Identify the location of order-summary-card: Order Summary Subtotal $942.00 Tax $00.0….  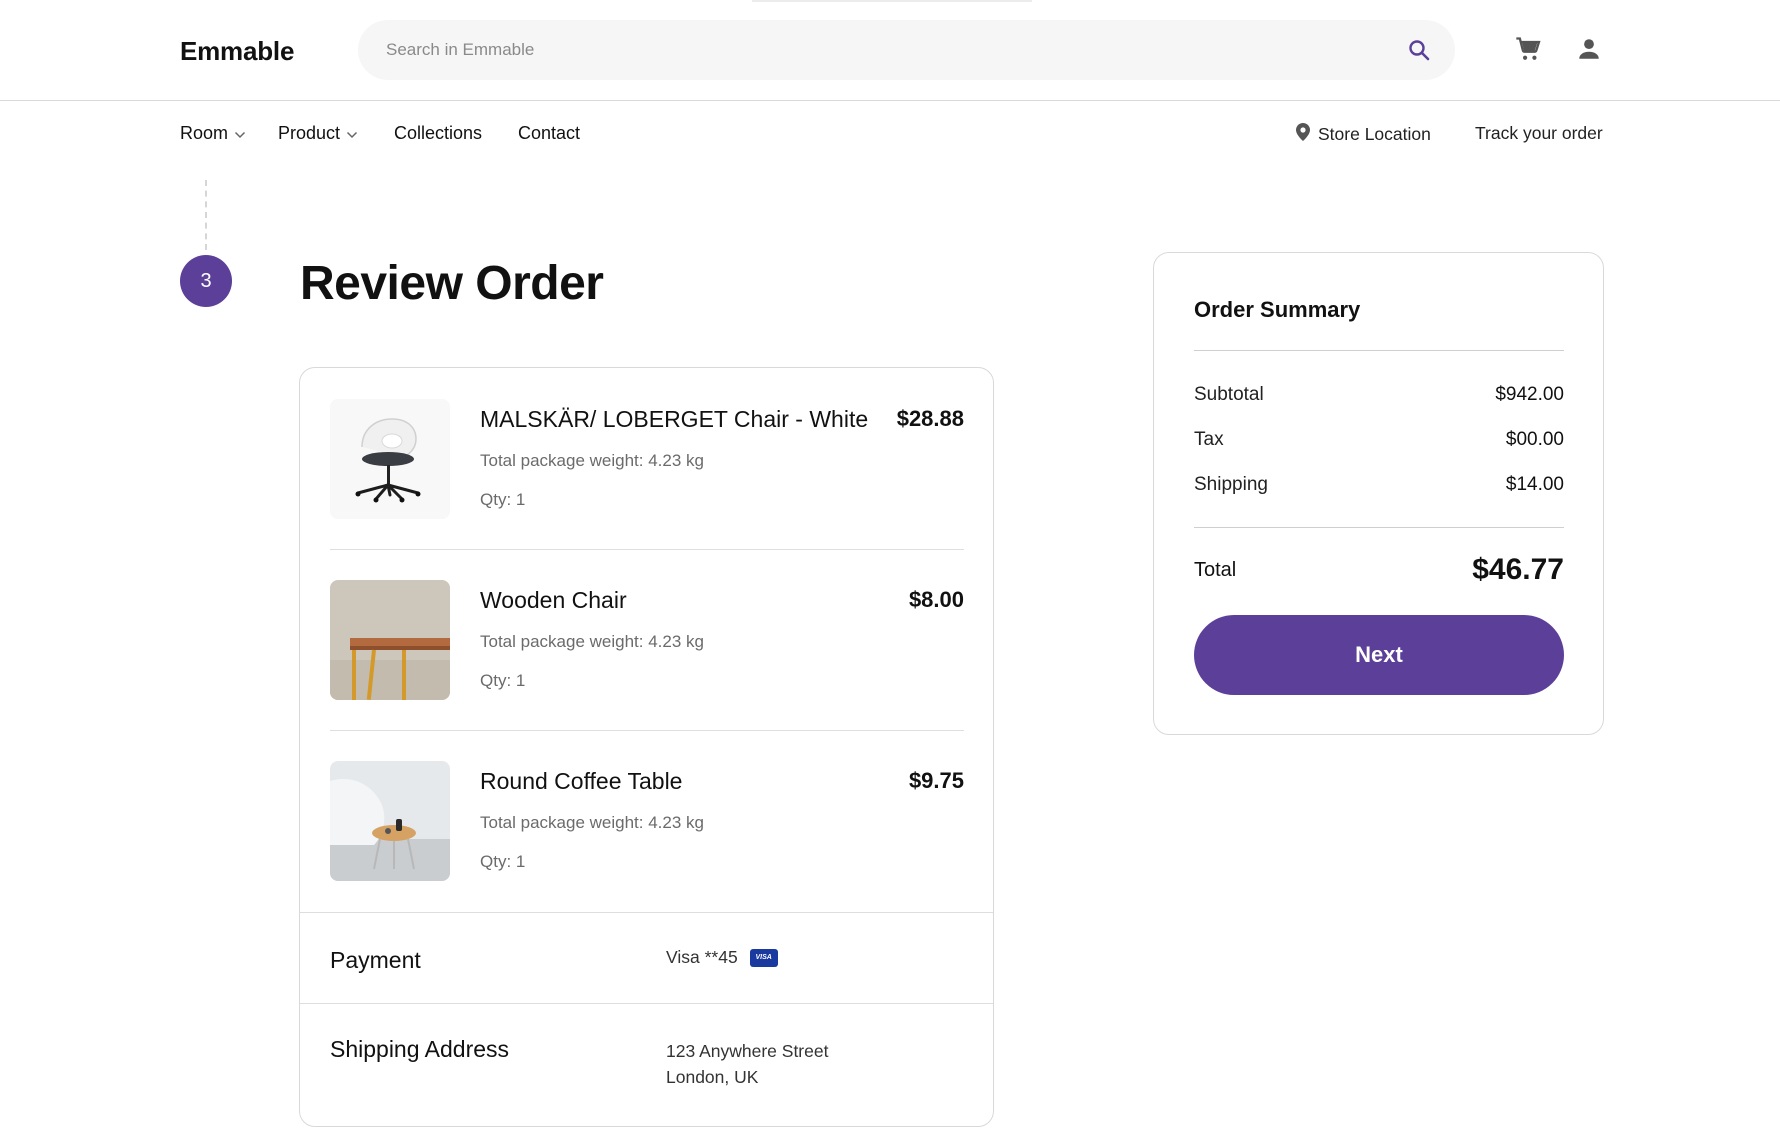
(1378, 493).